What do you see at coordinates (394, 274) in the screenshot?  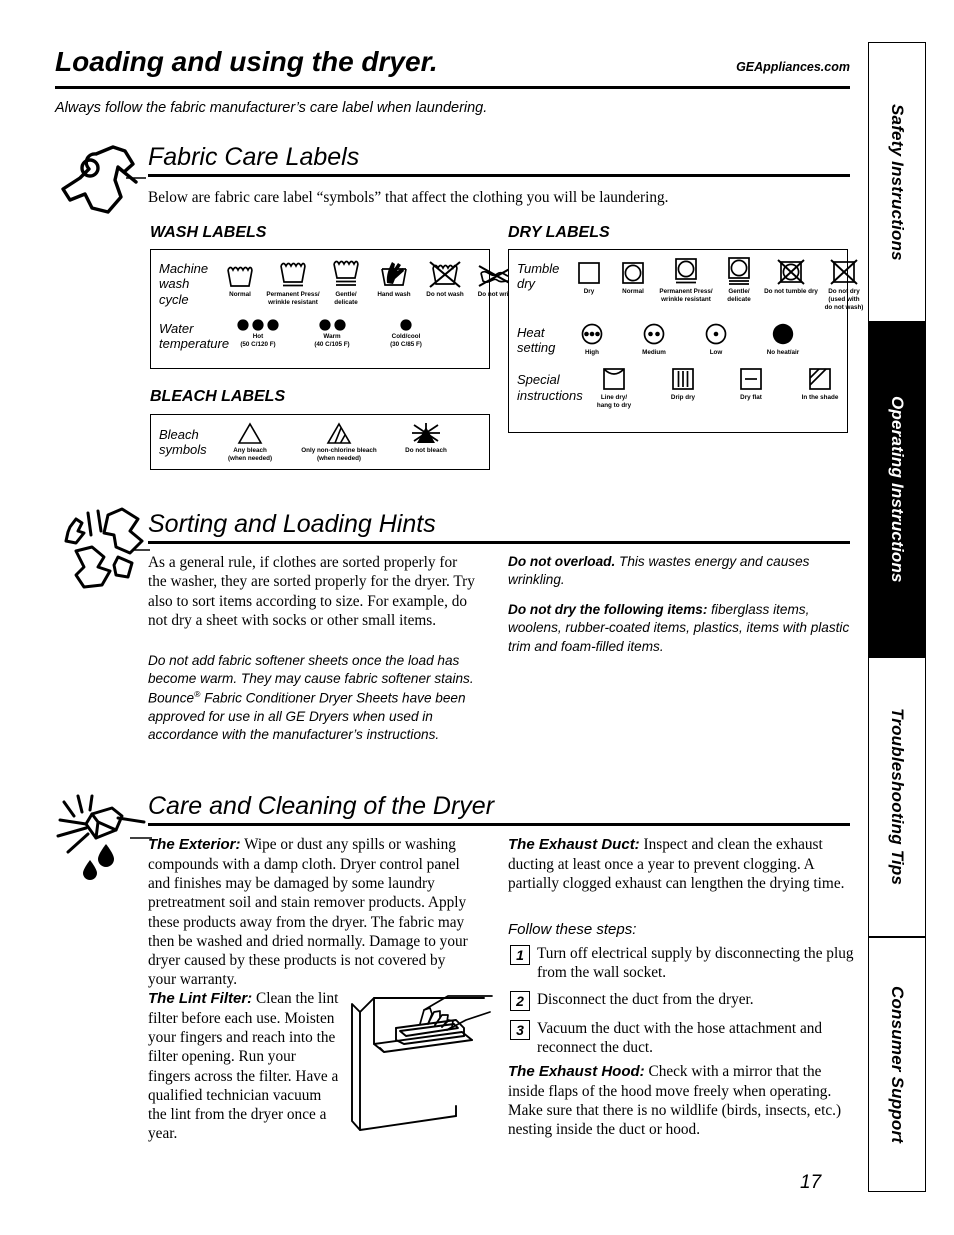 I see `wash-tub-hand-wash-icon` at bounding box center [394, 274].